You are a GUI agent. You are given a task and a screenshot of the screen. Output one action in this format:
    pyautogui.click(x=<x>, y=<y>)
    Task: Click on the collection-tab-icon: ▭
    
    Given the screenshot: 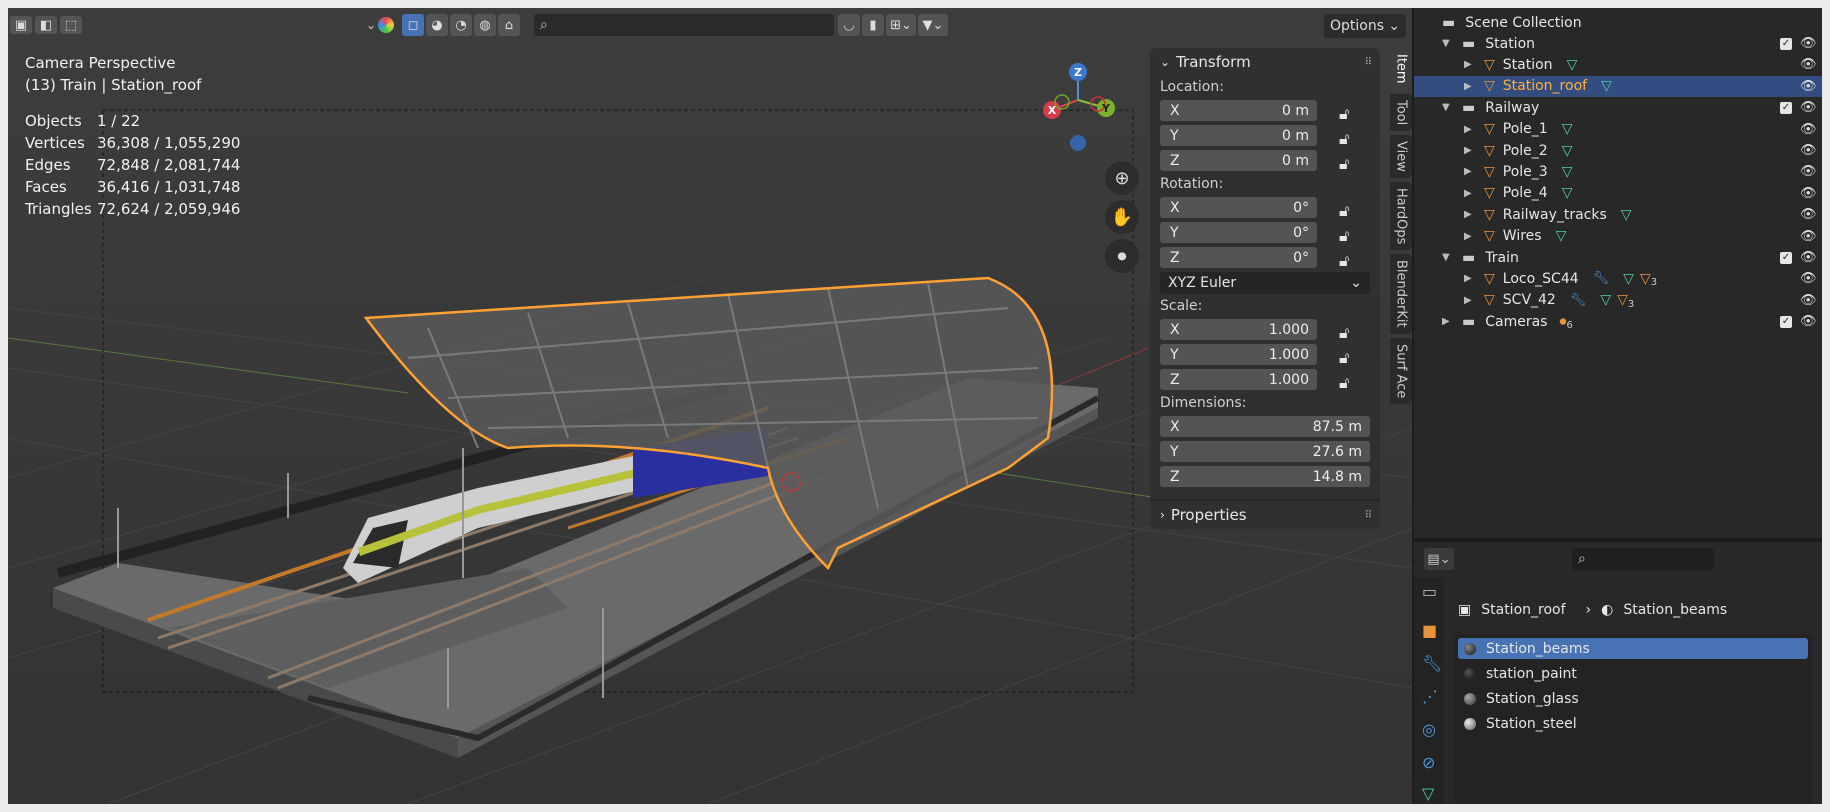 What is the action you would take?
    pyautogui.click(x=1433, y=591)
    